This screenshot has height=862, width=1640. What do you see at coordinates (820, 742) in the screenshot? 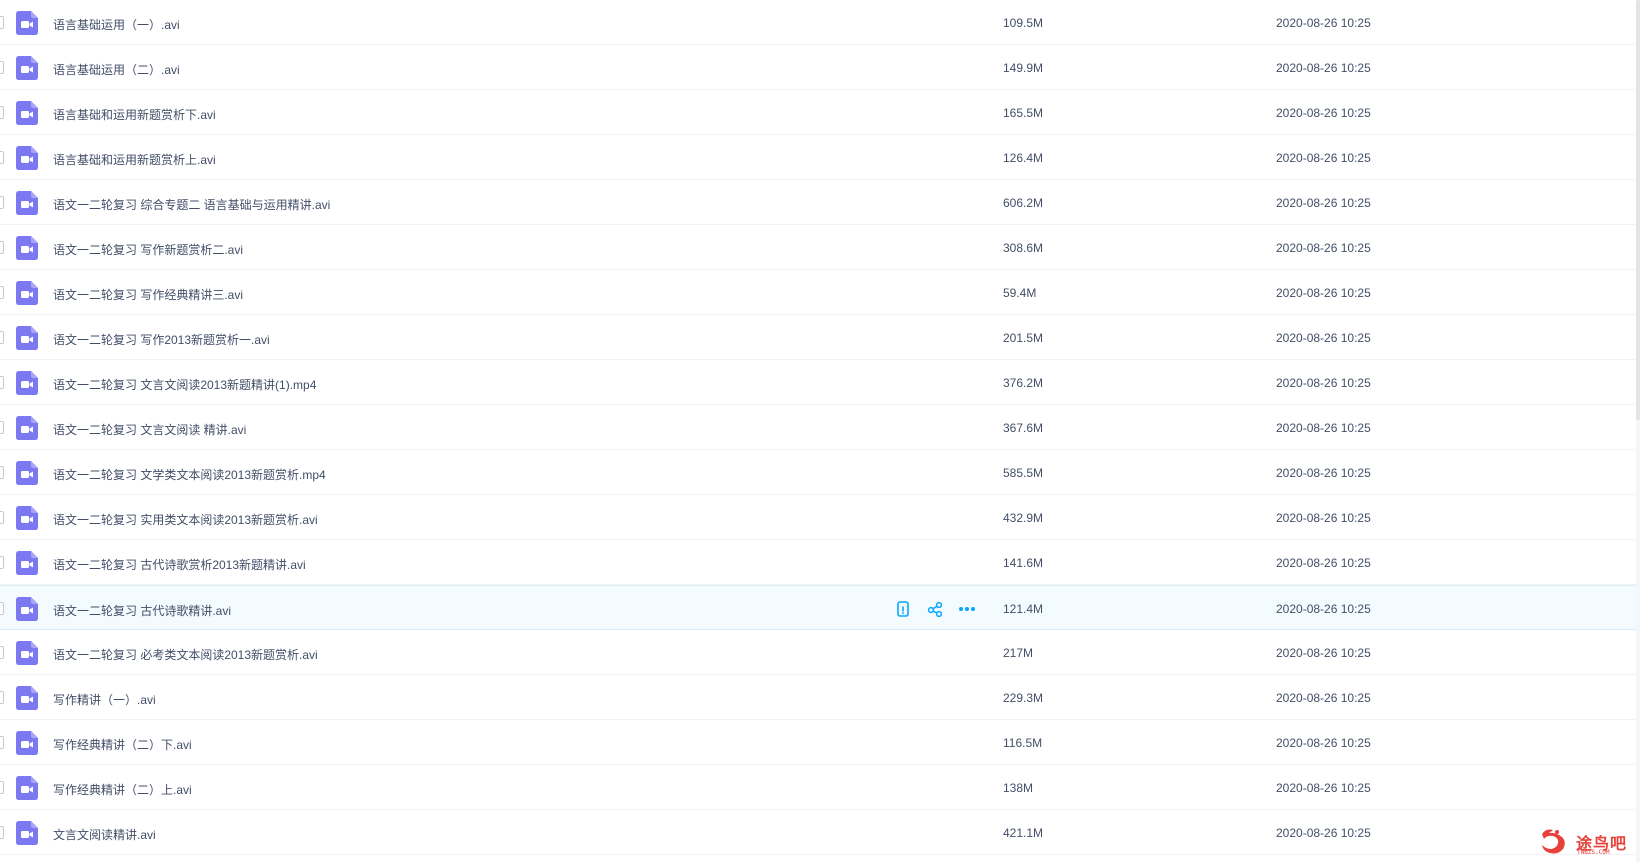
I see `file-row: 写作经典精讲（二）下.avi 116.5M 2020-08-26 10:25` at bounding box center [820, 742].